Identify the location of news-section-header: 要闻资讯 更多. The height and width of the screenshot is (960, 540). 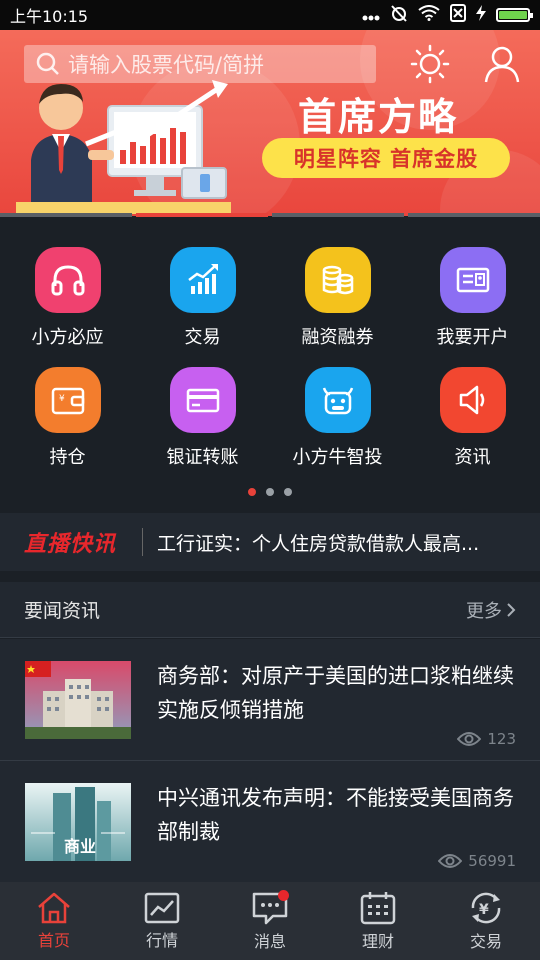
(270, 610).